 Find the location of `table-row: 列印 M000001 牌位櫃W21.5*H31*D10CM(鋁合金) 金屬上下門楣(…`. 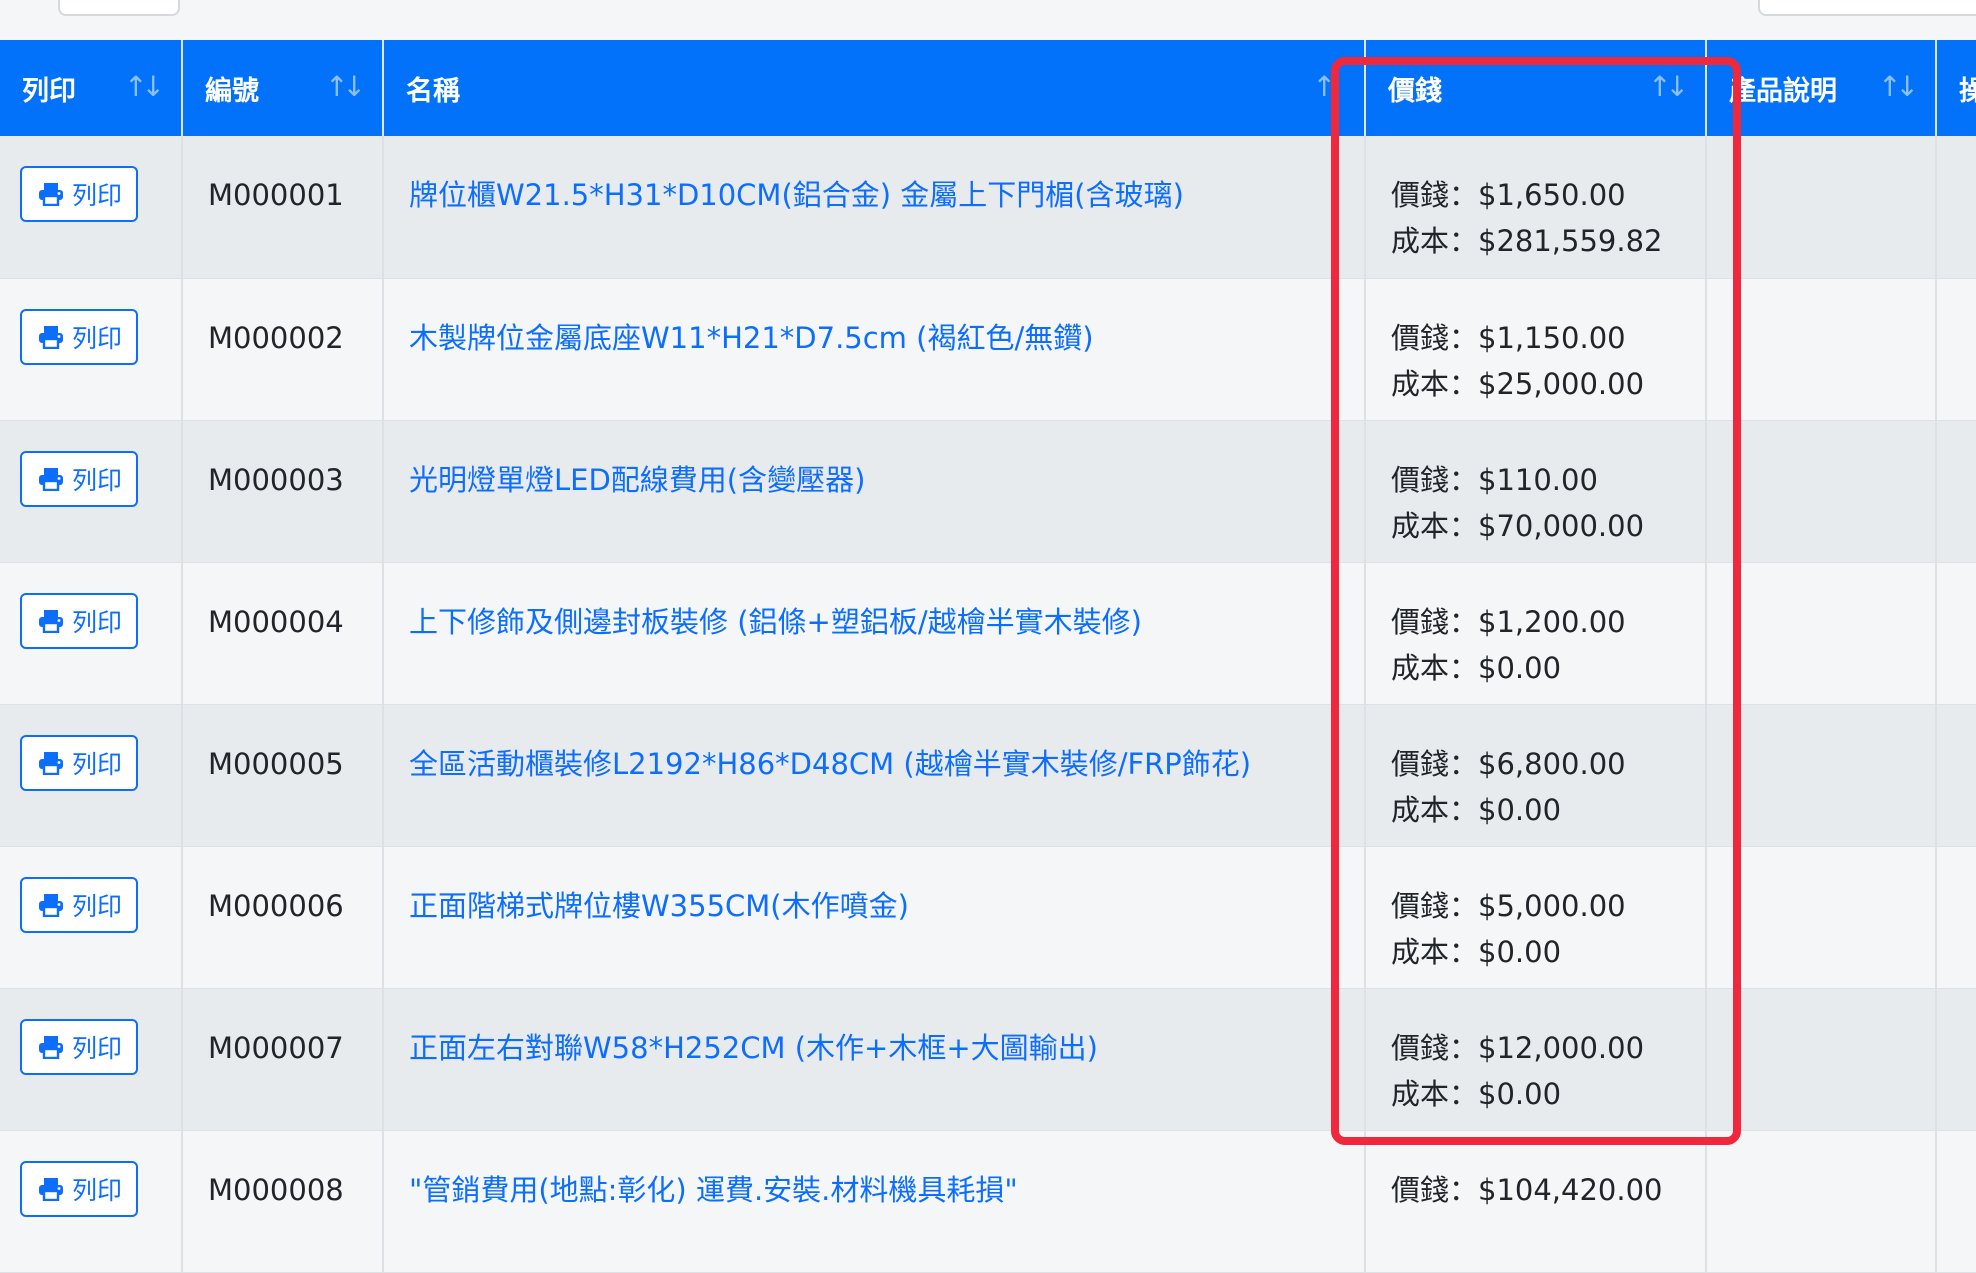

table-row: 列印 M000001 牌位櫃W21.5*H31*D10CM(鋁合金) 金屬上下門楣(… is located at coordinates (988, 207).